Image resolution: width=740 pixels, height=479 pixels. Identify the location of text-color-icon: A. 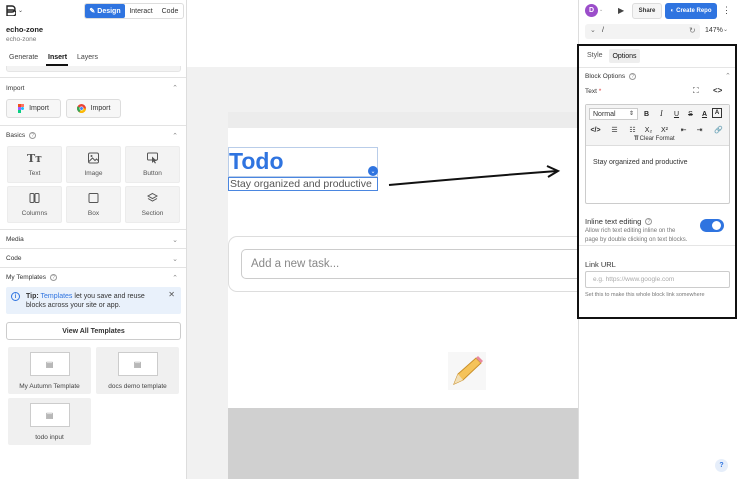
(704, 114).